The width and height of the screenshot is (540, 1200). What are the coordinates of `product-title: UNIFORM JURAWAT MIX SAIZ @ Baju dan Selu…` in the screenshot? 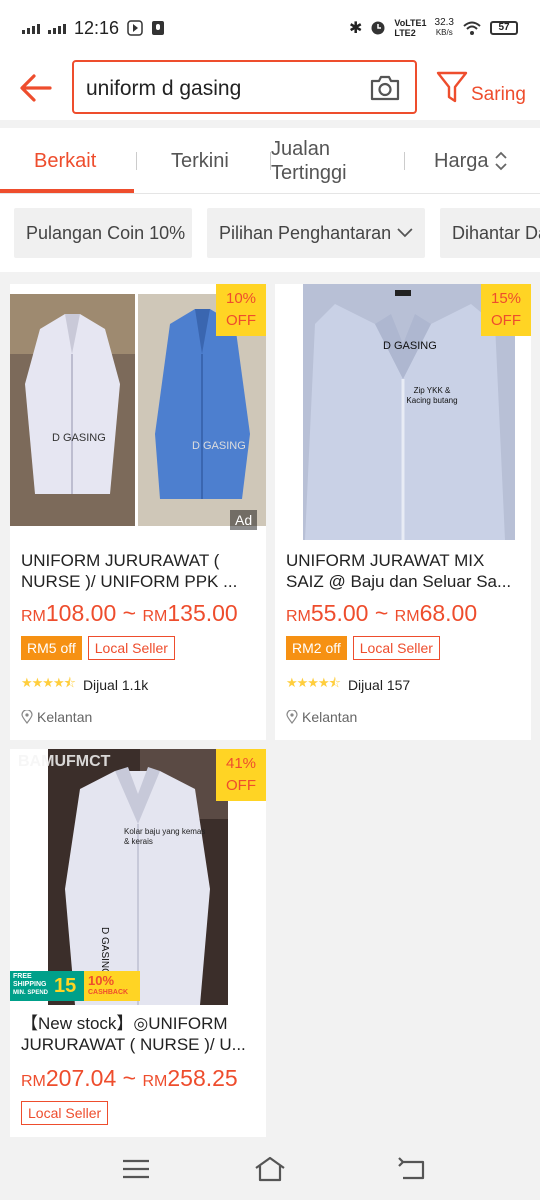 It's located at (399, 571).